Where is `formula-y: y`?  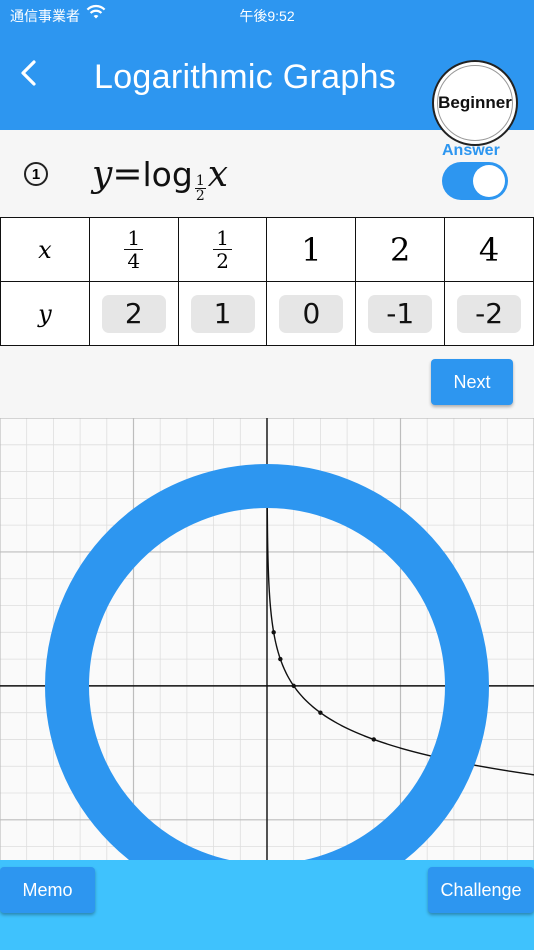 formula-y: y is located at coordinates (102, 174).